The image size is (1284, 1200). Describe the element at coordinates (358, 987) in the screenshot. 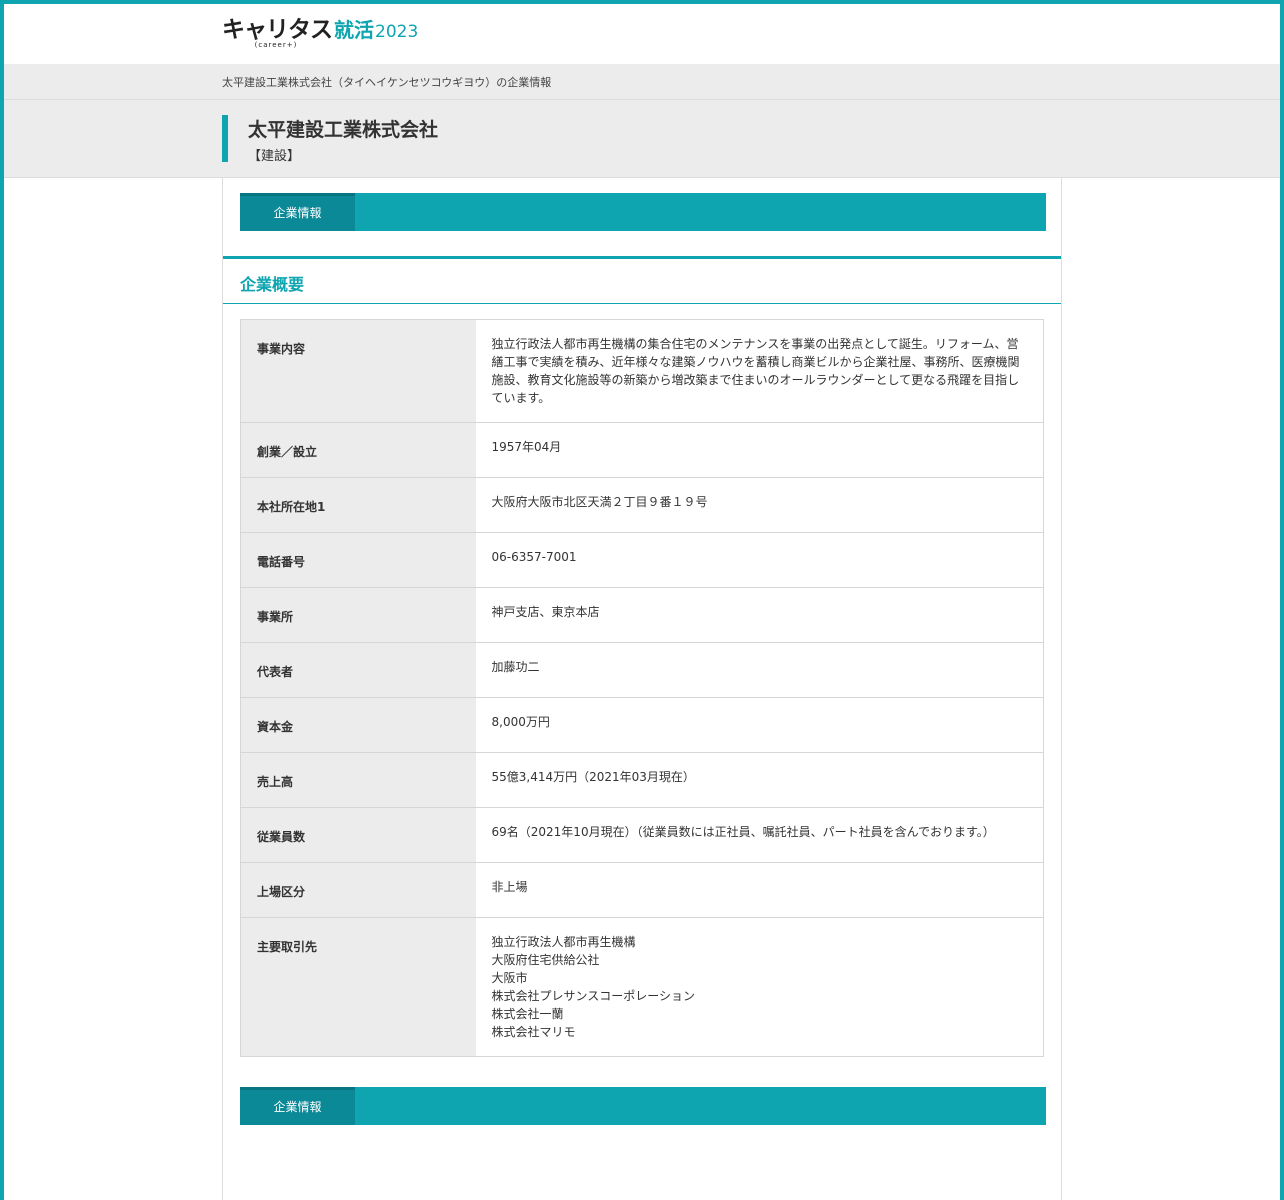

I see `row-label: 主要取引先` at that location.